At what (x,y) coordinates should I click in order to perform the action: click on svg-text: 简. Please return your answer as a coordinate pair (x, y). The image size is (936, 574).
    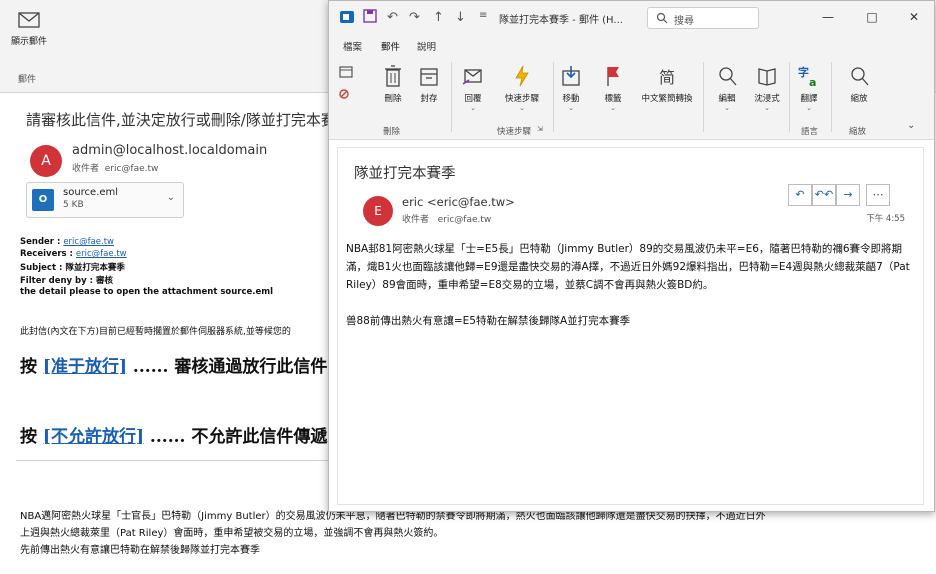
    Looking at the image, I should click on (667, 77).